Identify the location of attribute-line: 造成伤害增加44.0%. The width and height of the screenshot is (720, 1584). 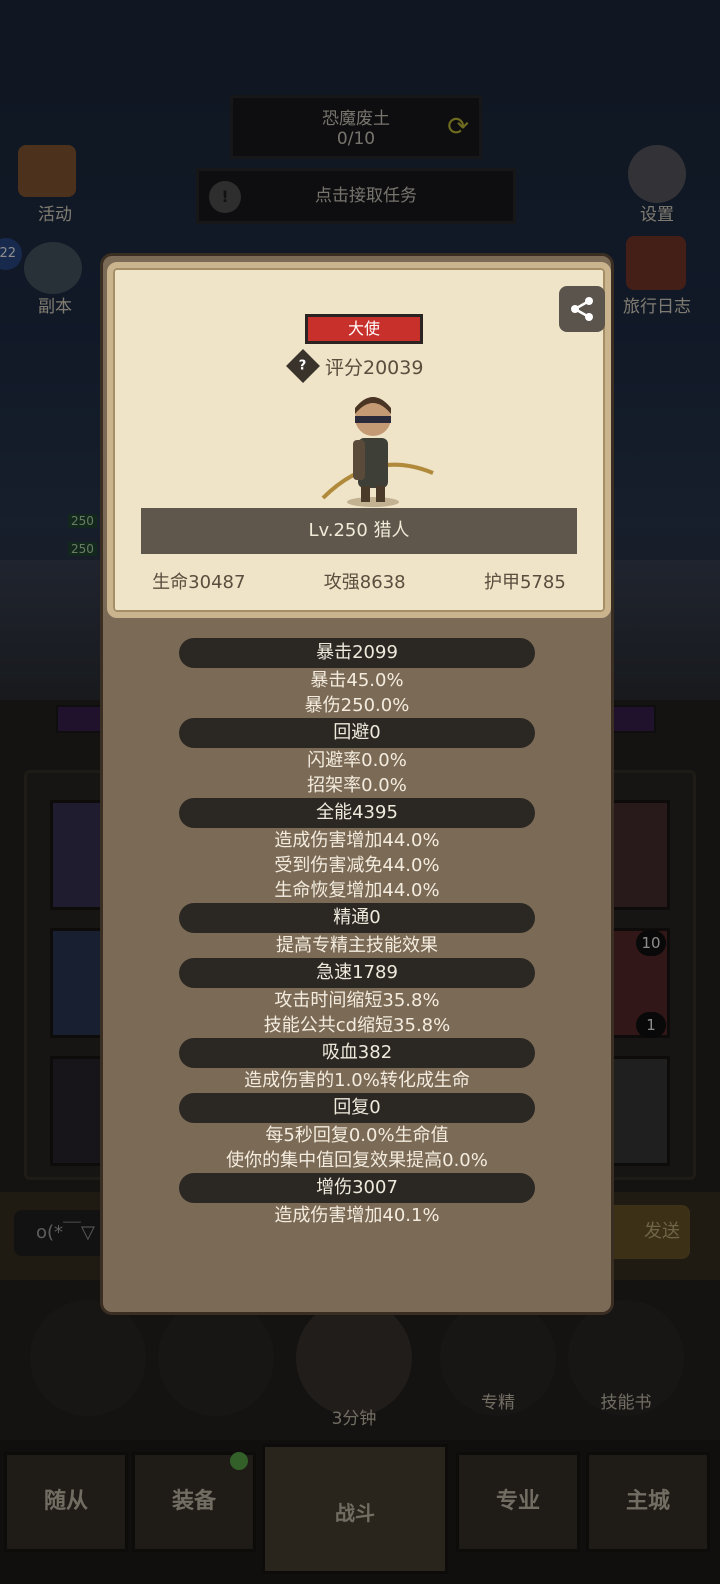
(357, 840).